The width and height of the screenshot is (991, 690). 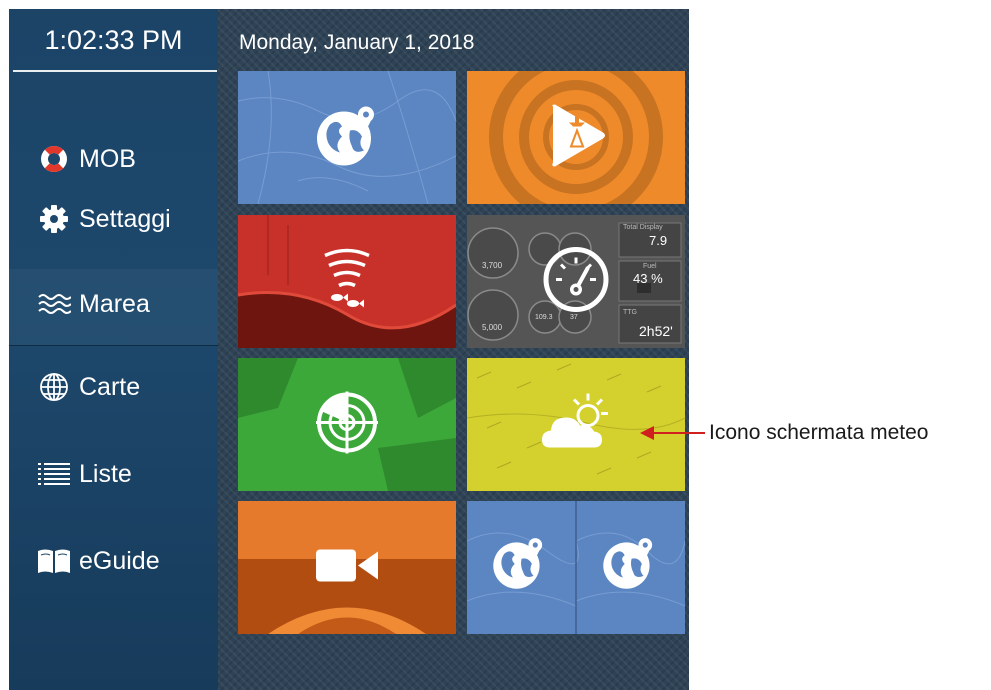 I want to click on total-display-value: 7.9, so click(x=658, y=240).